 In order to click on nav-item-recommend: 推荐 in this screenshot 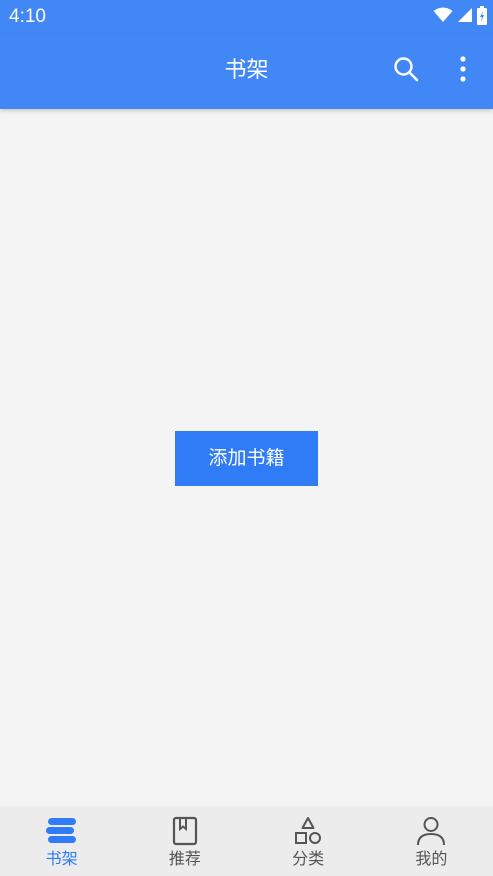, I will do `click(184, 841)`.